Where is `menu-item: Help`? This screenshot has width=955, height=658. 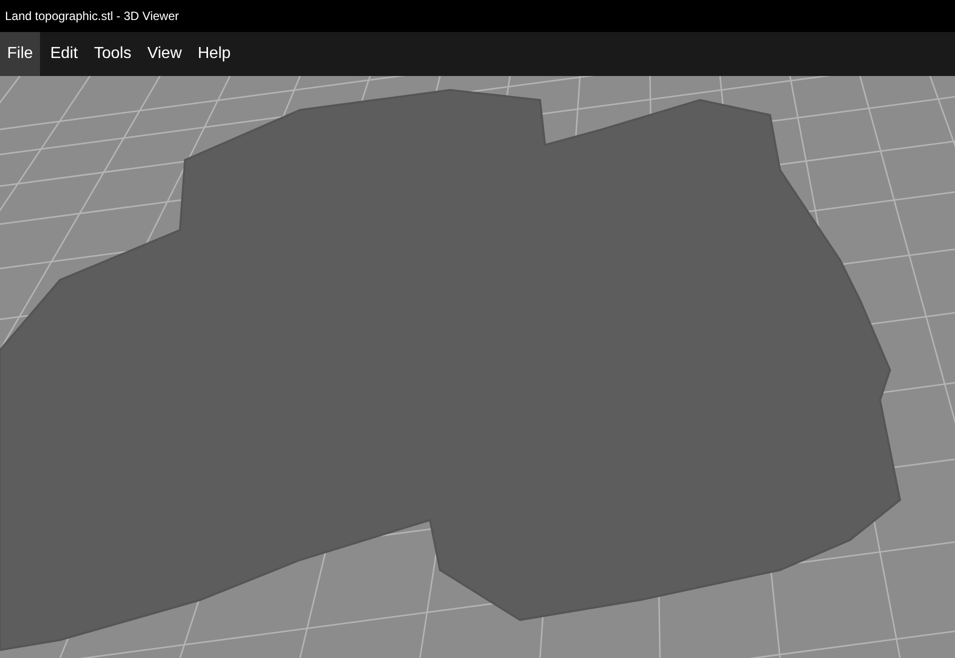
menu-item: Help is located at coordinates (214, 54).